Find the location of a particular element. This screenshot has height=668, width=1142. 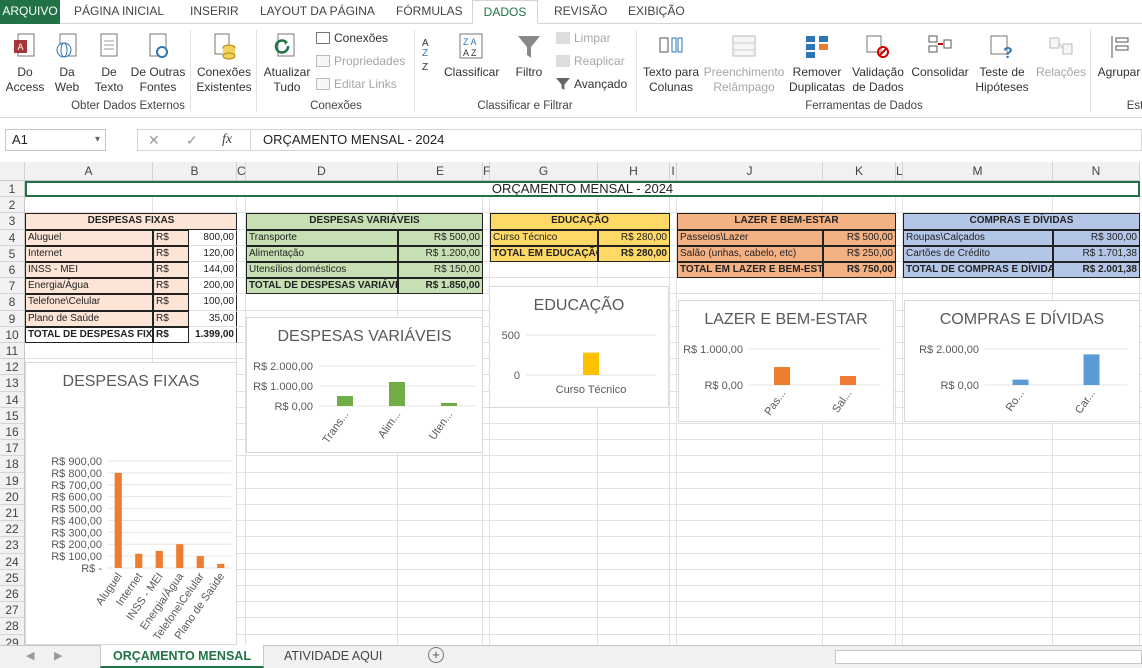

title-cell: ORÇAMENTO MENSAL - 2024 is located at coordinates (582, 189).